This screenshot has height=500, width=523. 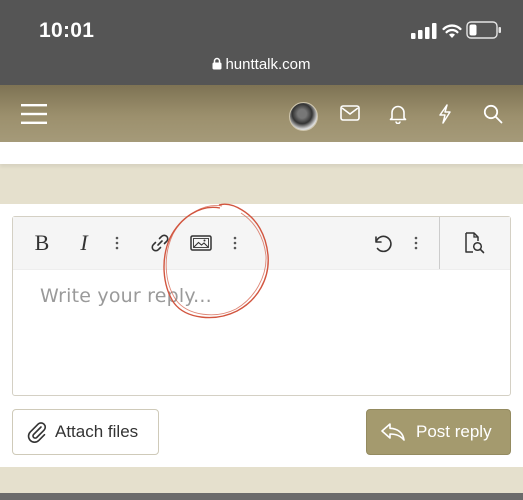 I want to click on page-footer-bar, so click(x=261, y=496).